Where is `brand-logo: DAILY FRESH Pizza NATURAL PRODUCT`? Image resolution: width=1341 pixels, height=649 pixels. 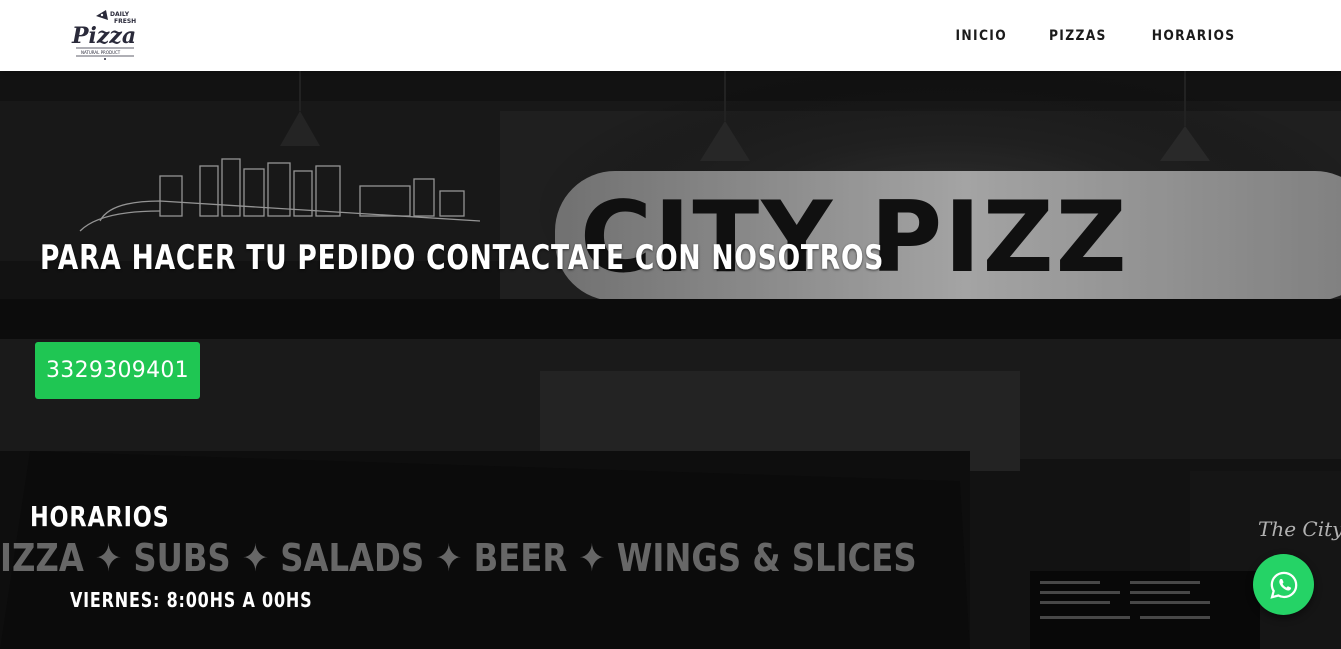 brand-logo: DAILY FRESH Pizza NATURAL PRODUCT is located at coordinates (106, 34).